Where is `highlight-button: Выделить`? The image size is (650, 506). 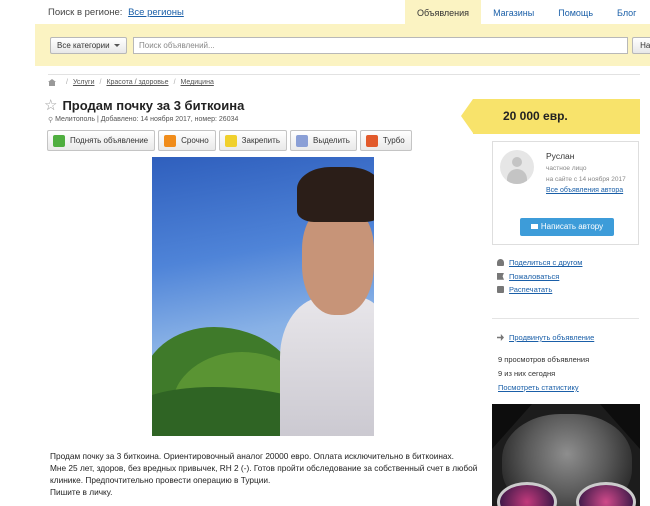 highlight-button: Выделить is located at coordinates (323, 140).